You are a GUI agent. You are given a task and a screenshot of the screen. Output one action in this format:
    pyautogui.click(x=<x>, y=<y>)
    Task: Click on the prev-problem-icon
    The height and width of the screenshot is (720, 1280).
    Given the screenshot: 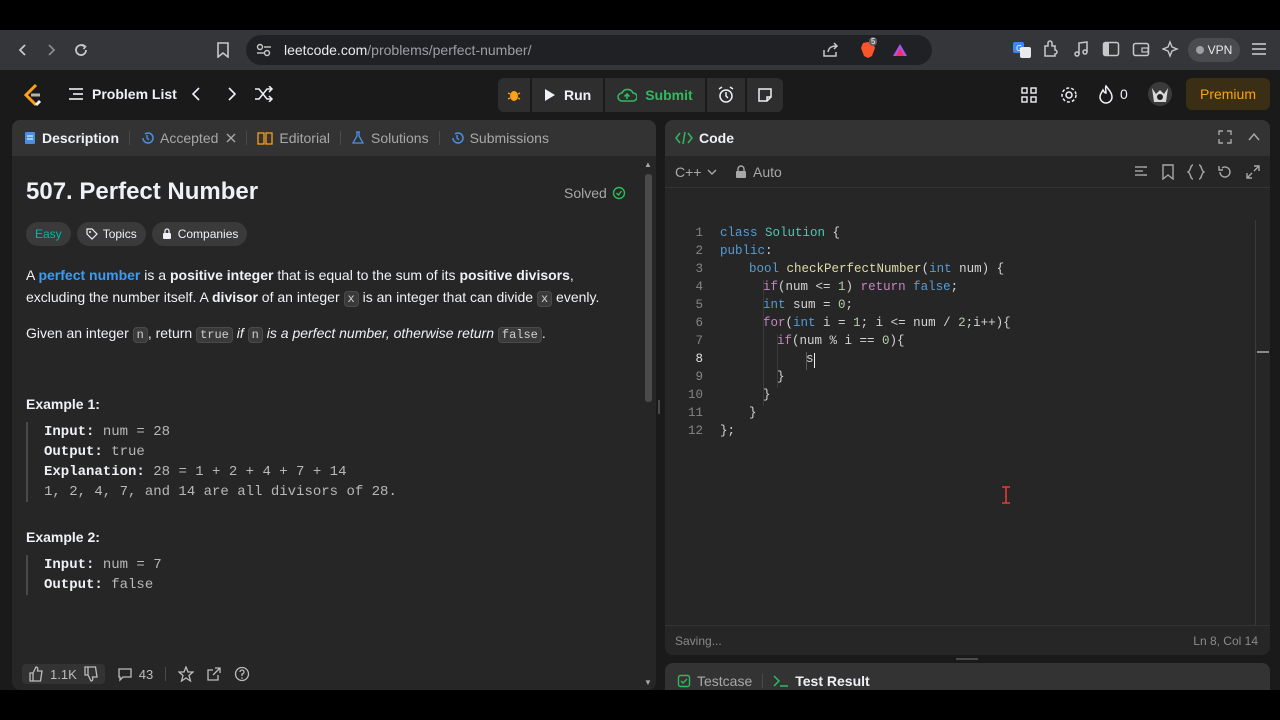 What is the action you would take?
    pyautogui.click(x=197, y=96)
    